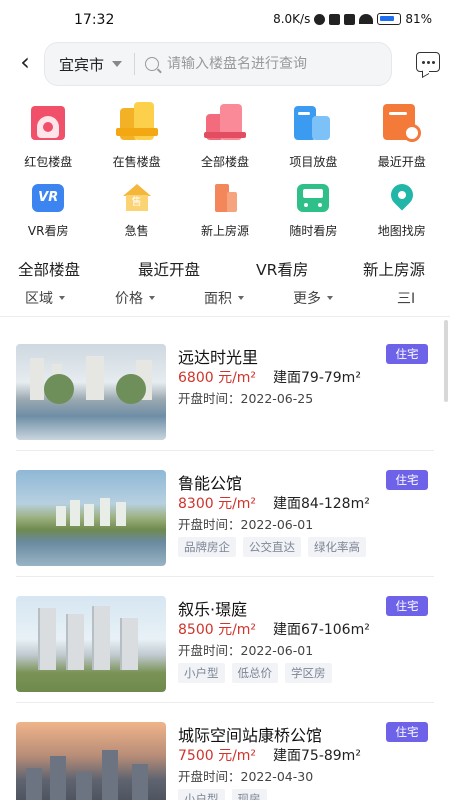  What do you see at coordinates (313, 162) in the screenshot?
I see `category-label: 项目放盘` at bounding box center [313, 162].